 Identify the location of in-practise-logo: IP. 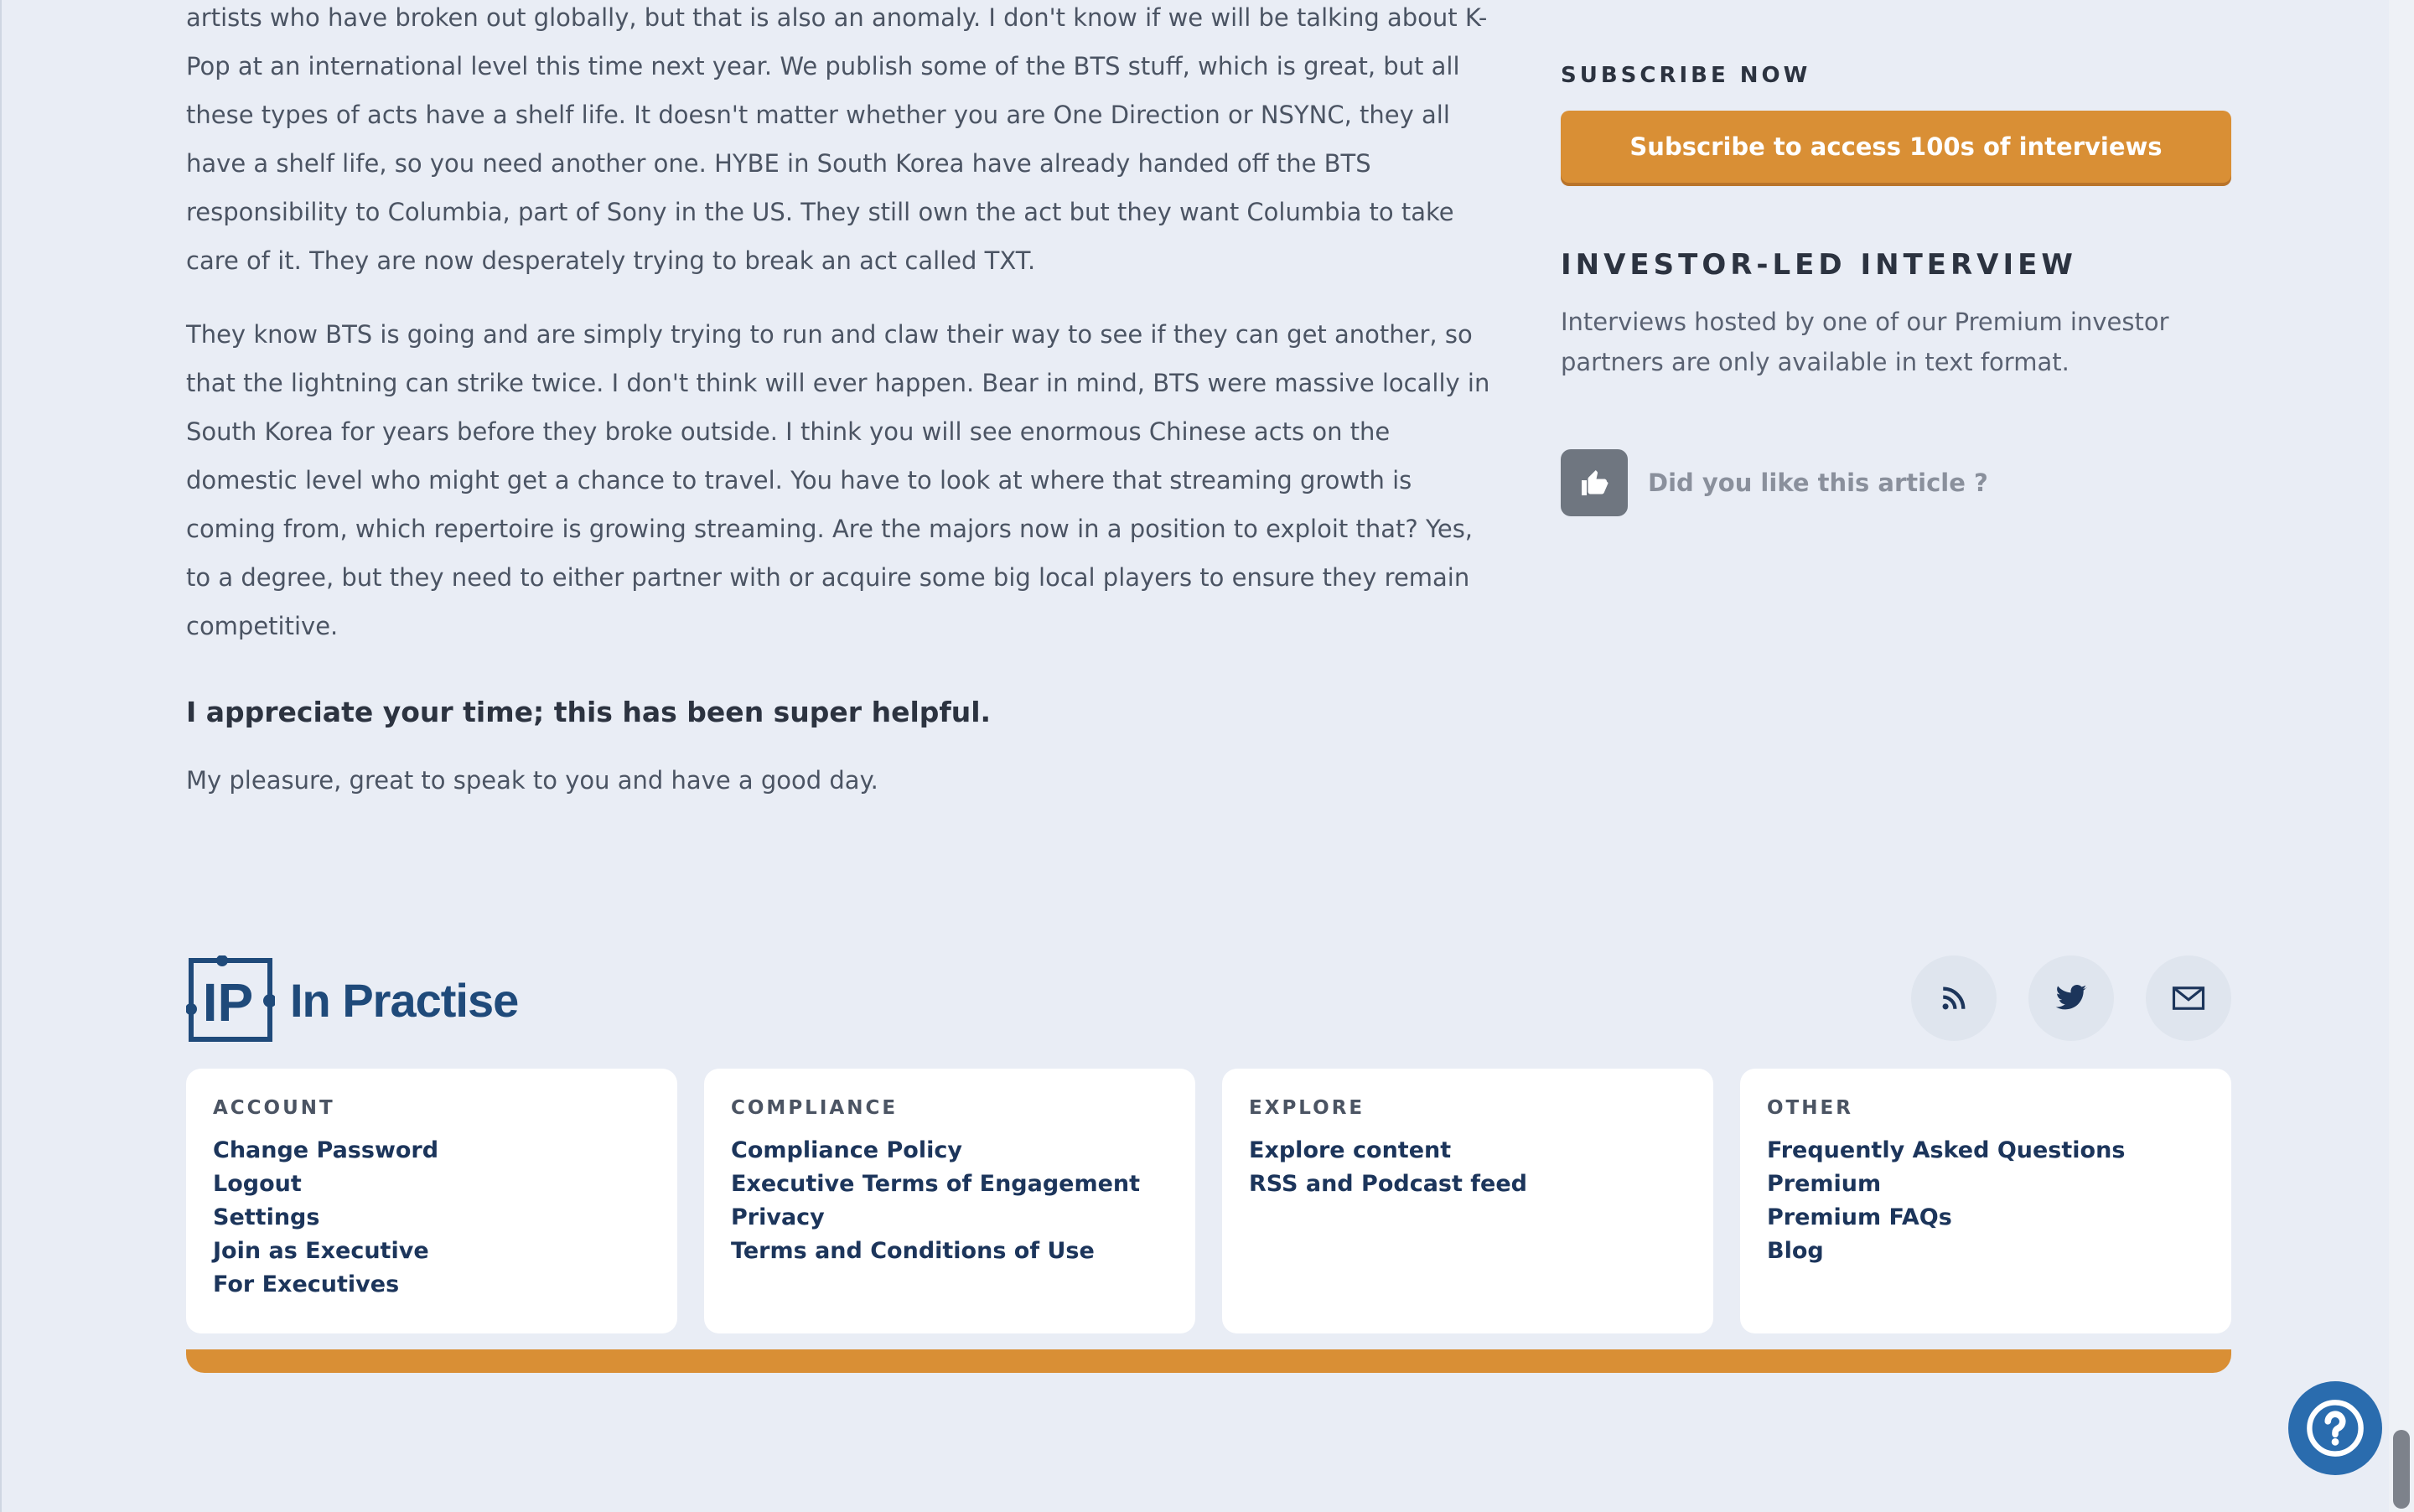
(231, 998).